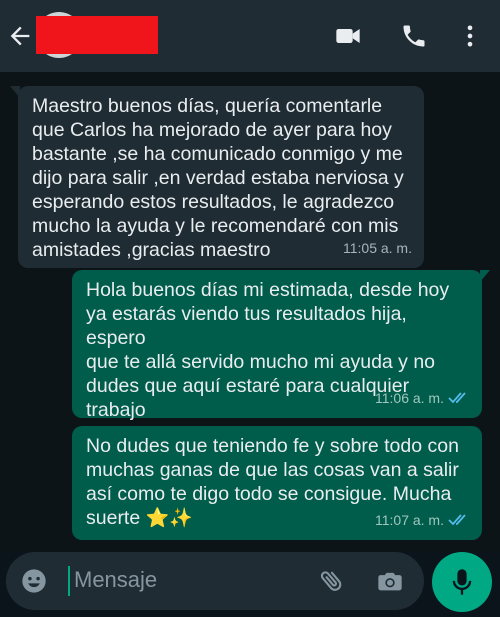  I want to click on video-call-icon, so click(348, 36).